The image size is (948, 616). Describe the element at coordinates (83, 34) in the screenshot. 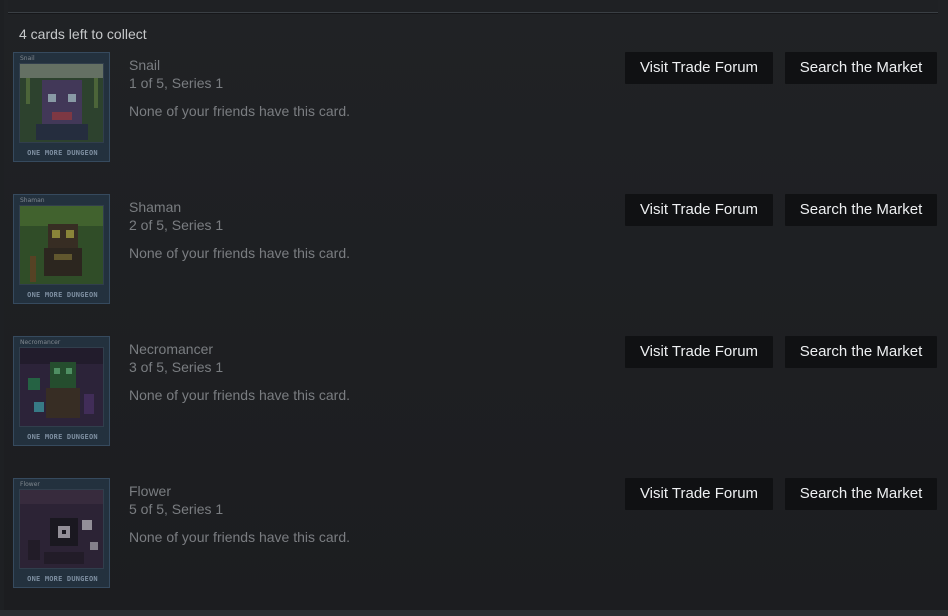

I see `cards-left-summary: 4 cards left to collect` at that location.